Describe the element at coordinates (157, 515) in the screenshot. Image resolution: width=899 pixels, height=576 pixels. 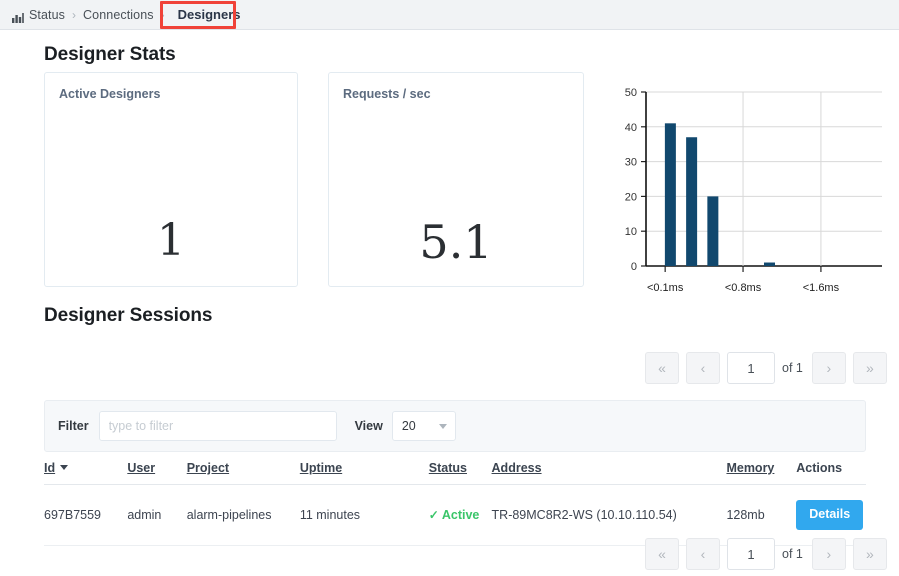
I see `cell-user: admin` at that location.